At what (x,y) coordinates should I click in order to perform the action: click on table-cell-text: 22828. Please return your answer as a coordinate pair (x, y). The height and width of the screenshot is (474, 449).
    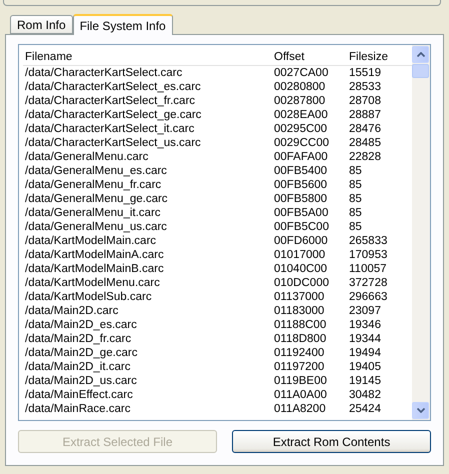
    Looking at the image, I should click on (365, 157).